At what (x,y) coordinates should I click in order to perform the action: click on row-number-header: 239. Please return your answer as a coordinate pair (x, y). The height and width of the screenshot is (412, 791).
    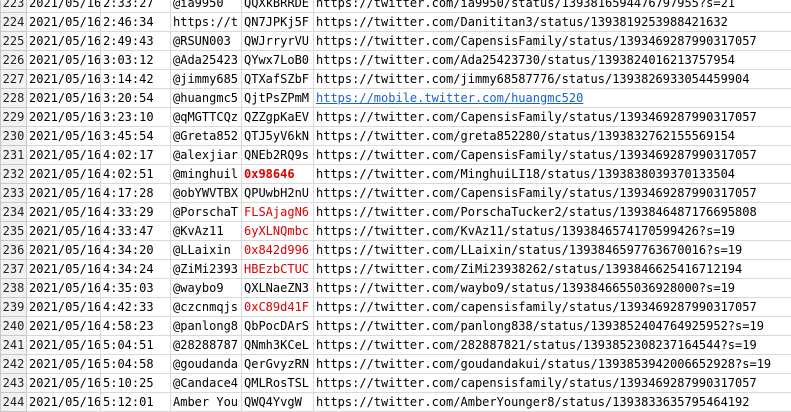
    Looking at the image, I should click on (14, 307).